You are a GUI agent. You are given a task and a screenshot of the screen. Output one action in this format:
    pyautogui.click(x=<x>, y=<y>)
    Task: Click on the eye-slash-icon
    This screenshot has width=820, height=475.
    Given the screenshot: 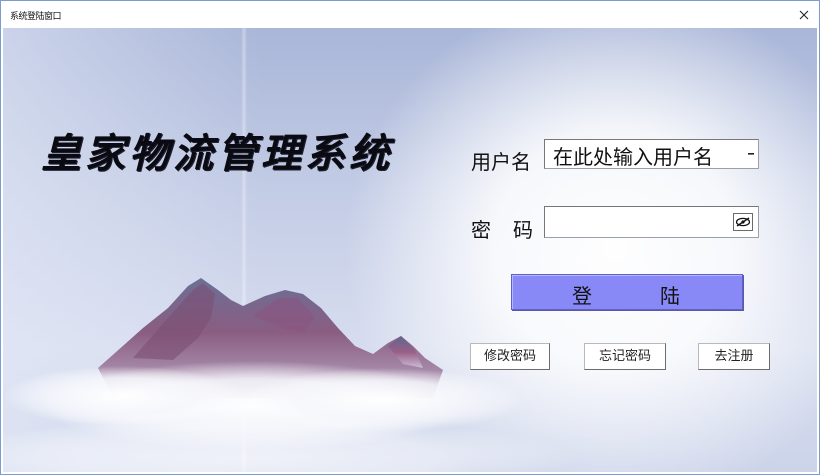 What is the action you would take?
    pyautogui.click(x=743, y=222)
    